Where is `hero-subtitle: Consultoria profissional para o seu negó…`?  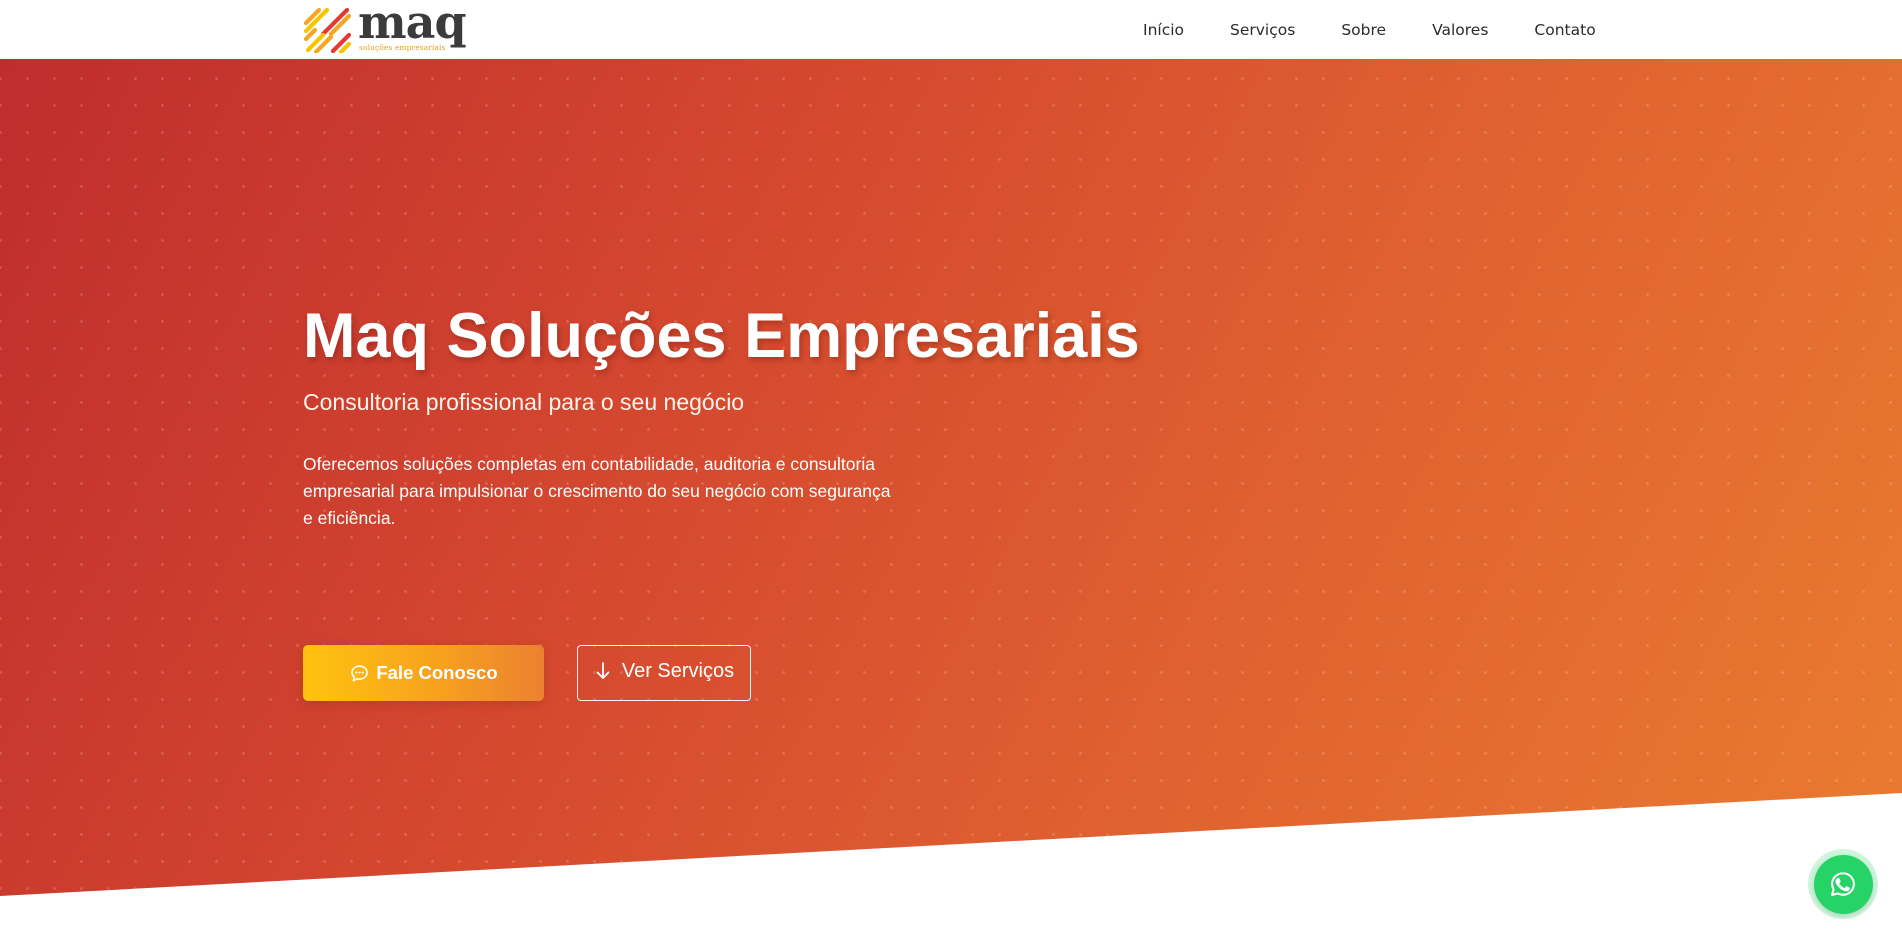 hero-subtitle: Consultoria profissional para o seu negó… is located at coordinates (524, 402).